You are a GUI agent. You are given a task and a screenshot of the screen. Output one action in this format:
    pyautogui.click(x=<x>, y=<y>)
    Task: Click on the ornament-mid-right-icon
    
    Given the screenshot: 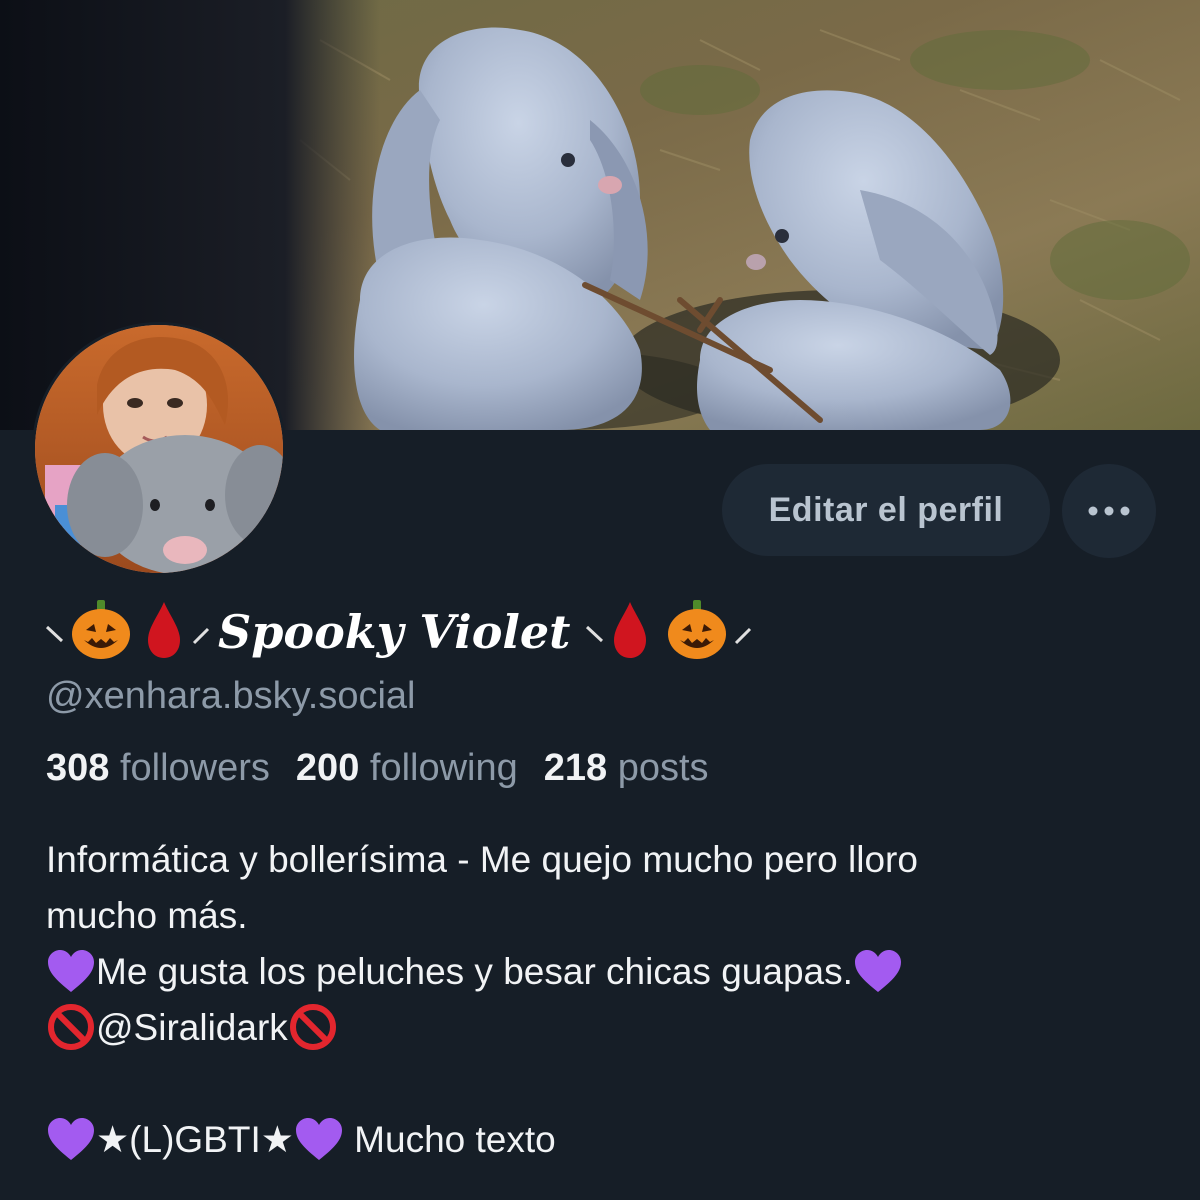 What is the action you would take?
    pyautogui.click(x=595, y=634)
    